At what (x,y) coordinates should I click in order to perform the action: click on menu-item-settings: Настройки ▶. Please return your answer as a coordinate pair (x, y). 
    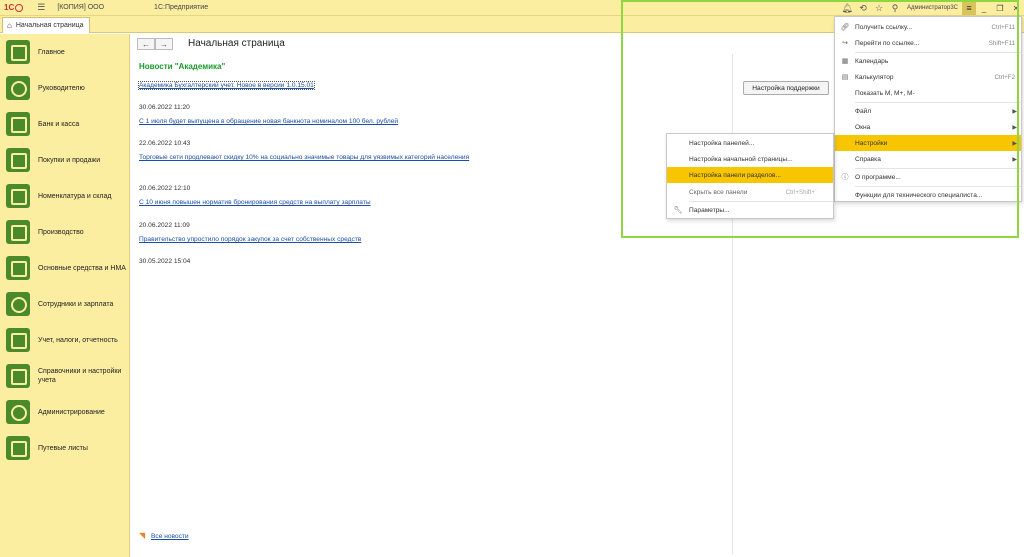
    Looking at the image, I should click on (928, 143).